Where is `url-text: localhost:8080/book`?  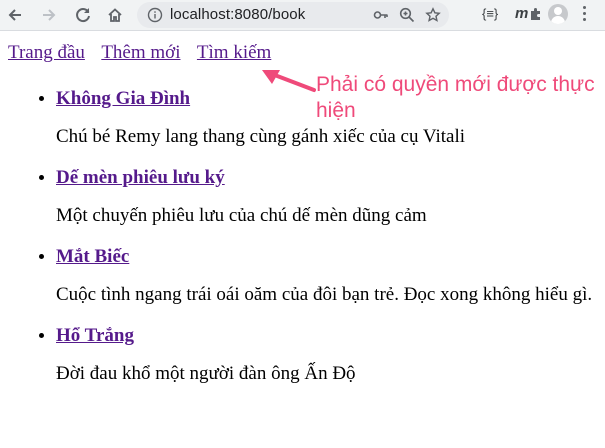
url-text: localhost:8080/book is located at coordinates (238, 14).